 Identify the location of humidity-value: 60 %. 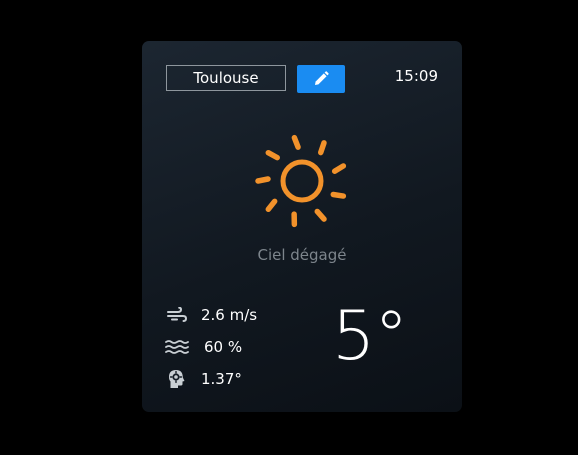
(223, 347).